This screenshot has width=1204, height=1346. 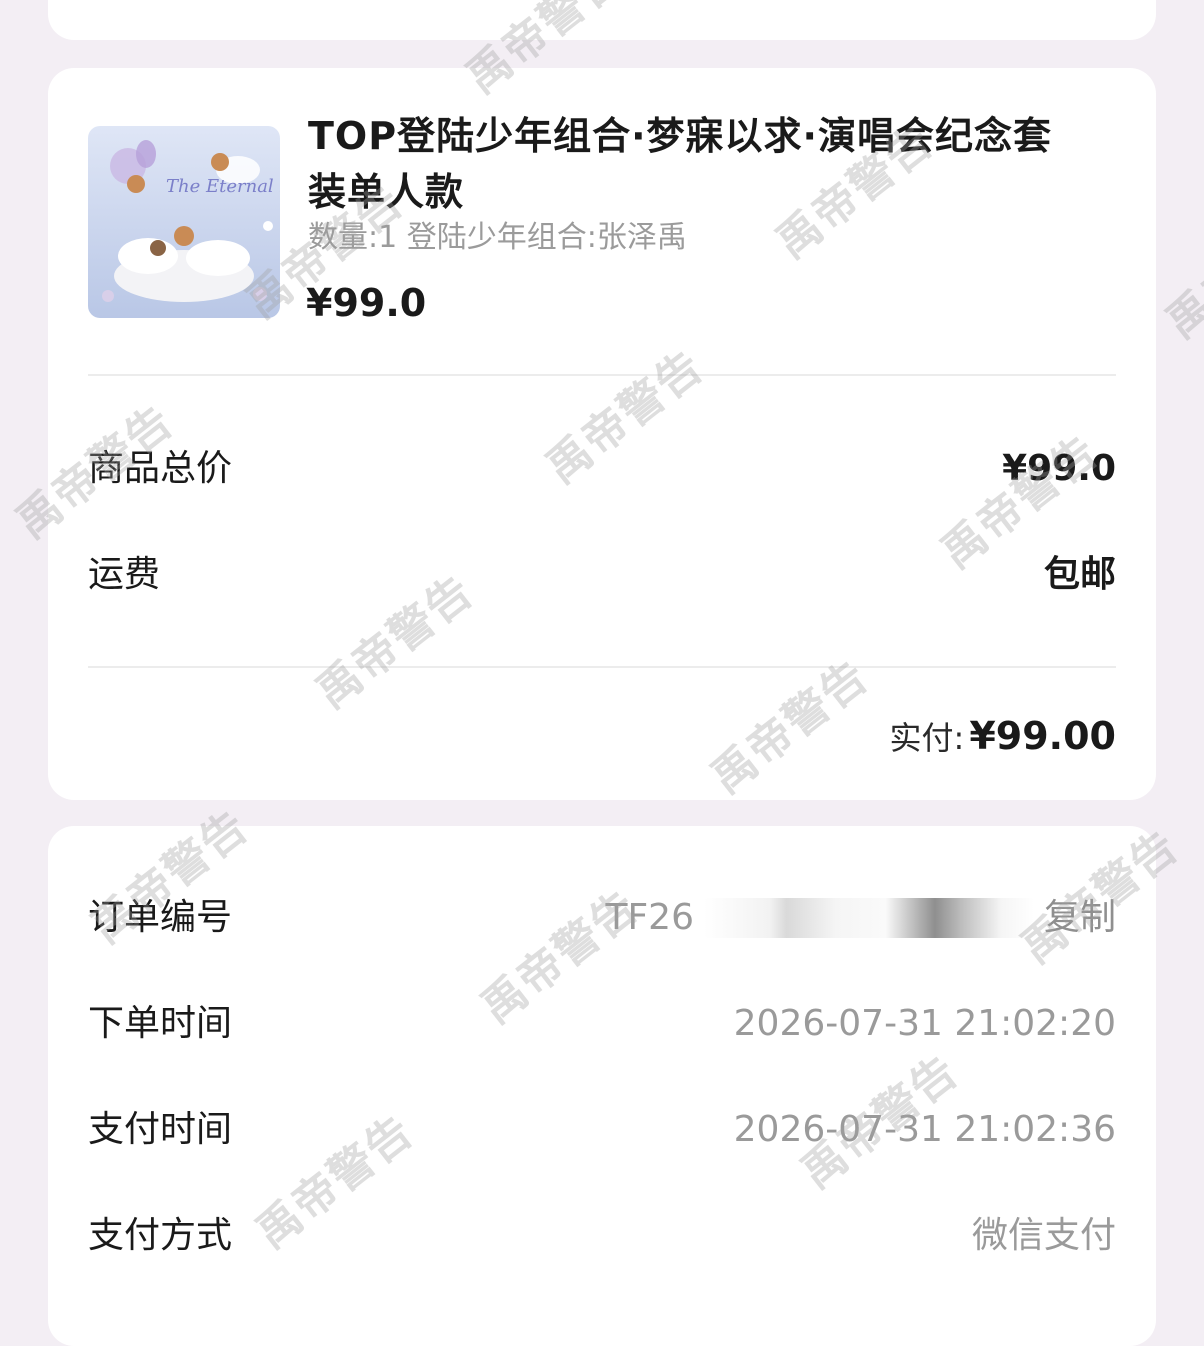 I want to click on total-price-label: 商品总价, so click(x=160, y=468).